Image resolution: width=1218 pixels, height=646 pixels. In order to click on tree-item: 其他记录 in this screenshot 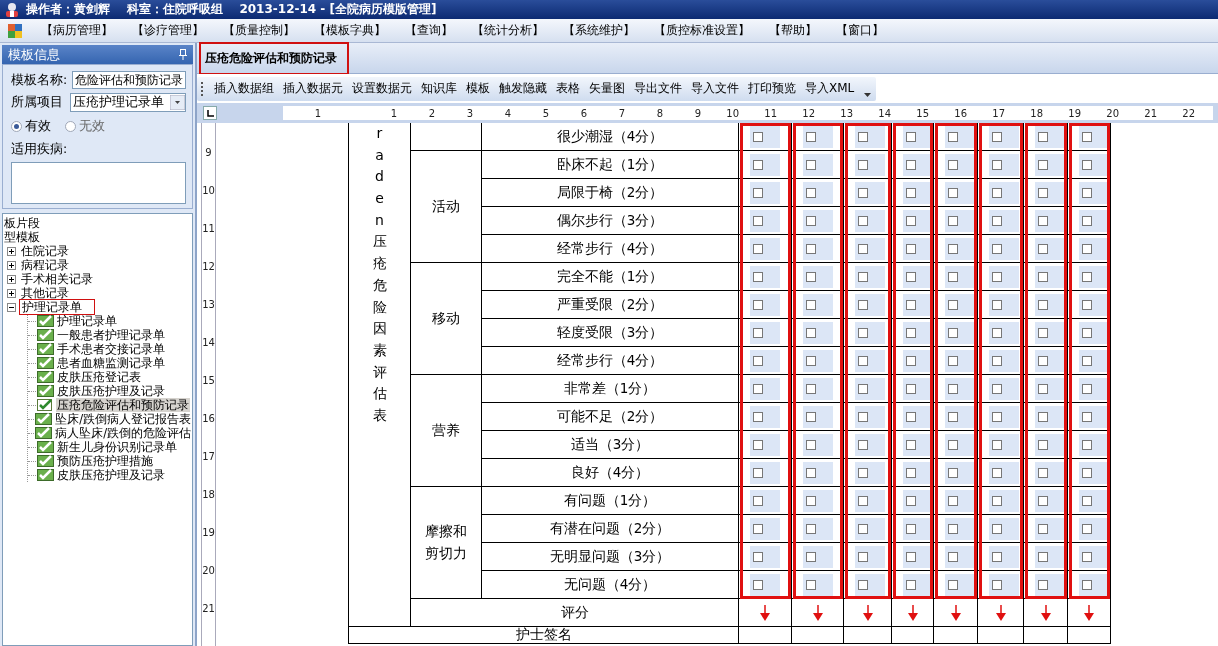, I will do `click(45, 293)`.